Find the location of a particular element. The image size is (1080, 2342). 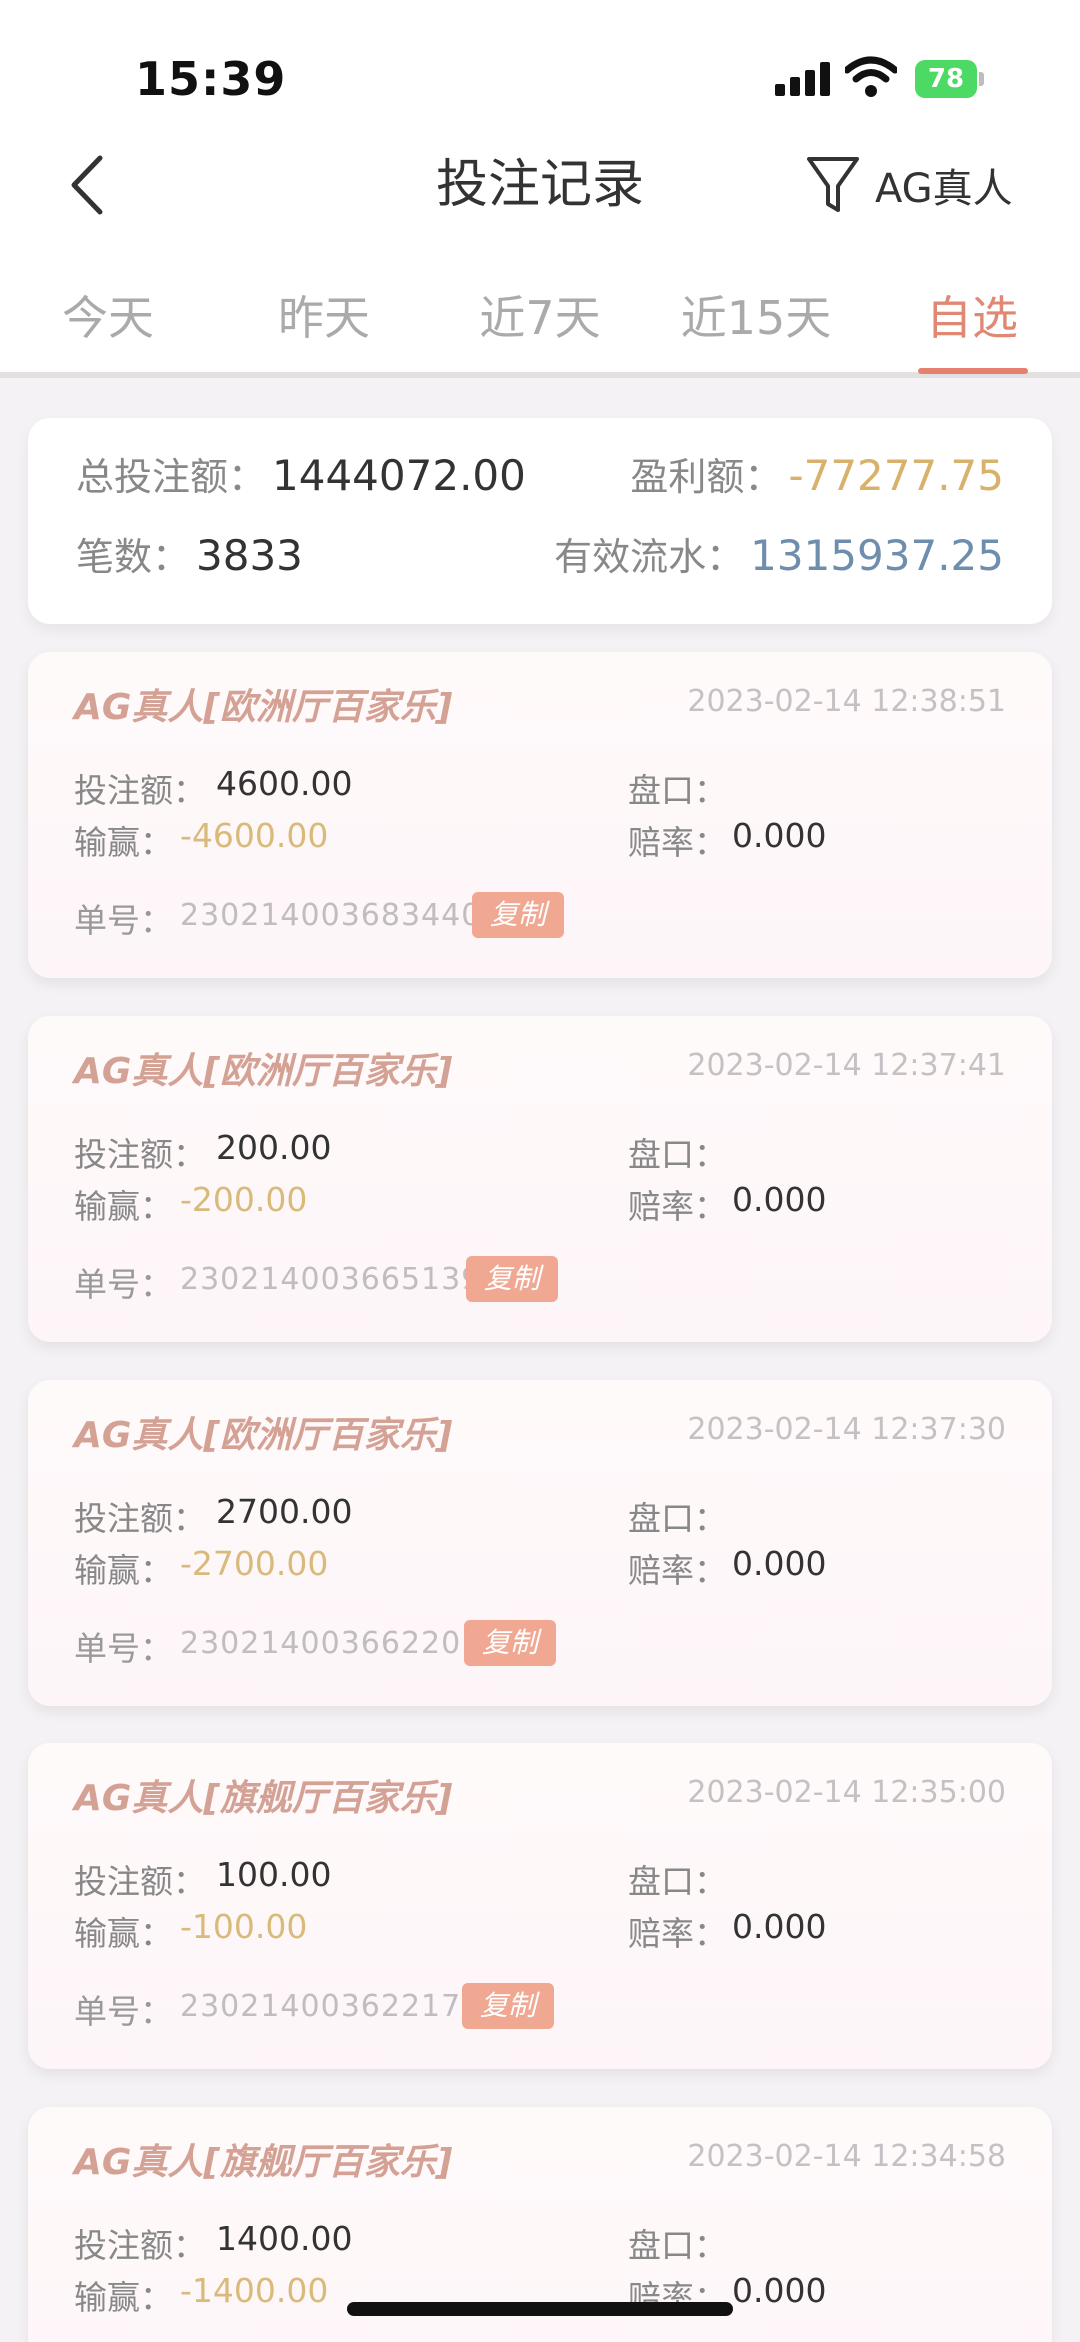

bet-amount-value: 1400.00 is located at coordinates (284, 2238).